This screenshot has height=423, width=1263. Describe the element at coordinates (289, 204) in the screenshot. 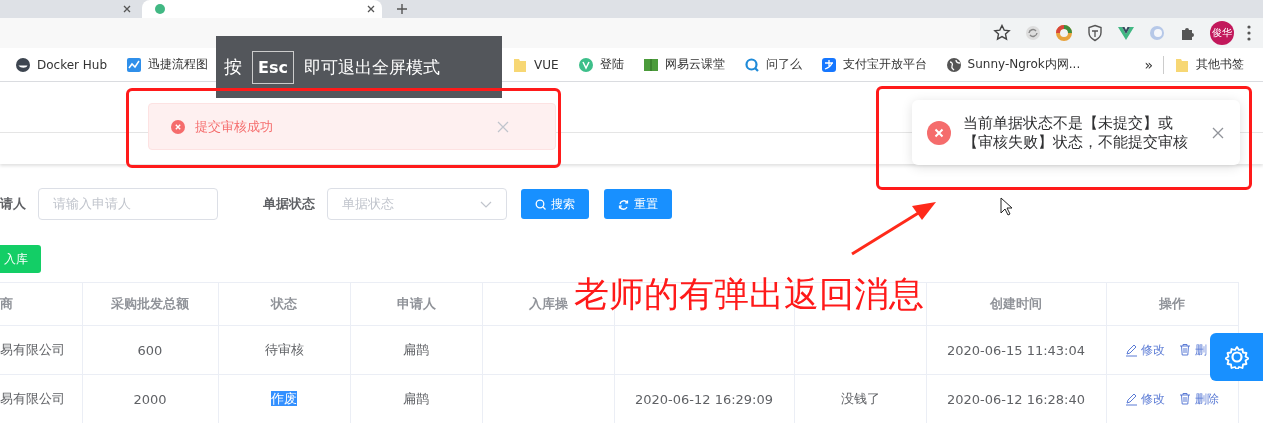

I see `field-label: 单据状态` at that location.